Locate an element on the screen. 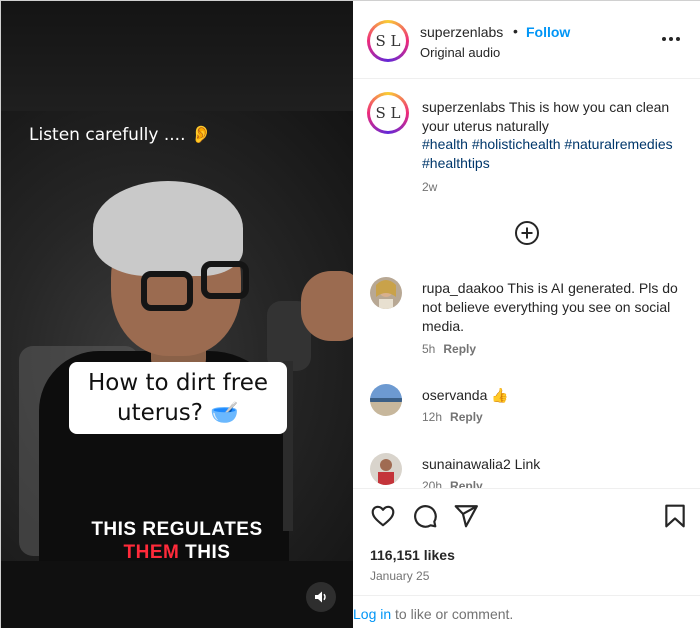  follow-button: Follow is located at coordinates (548, 32).